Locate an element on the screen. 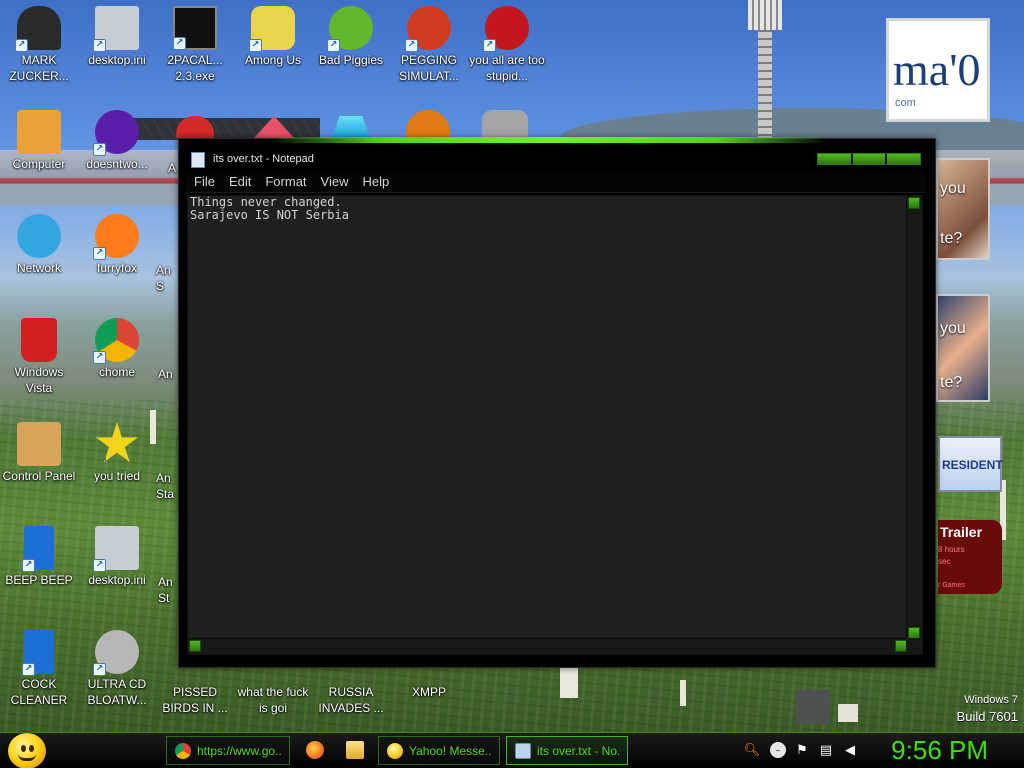 The width and height of the screenshot is (1024, 768). desktop-icon: Computer is located at coordinates (39, 141).